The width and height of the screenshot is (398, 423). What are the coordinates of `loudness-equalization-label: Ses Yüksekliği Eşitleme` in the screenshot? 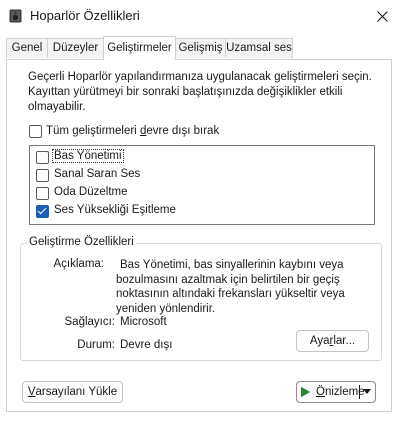 It's located at (115, 210).